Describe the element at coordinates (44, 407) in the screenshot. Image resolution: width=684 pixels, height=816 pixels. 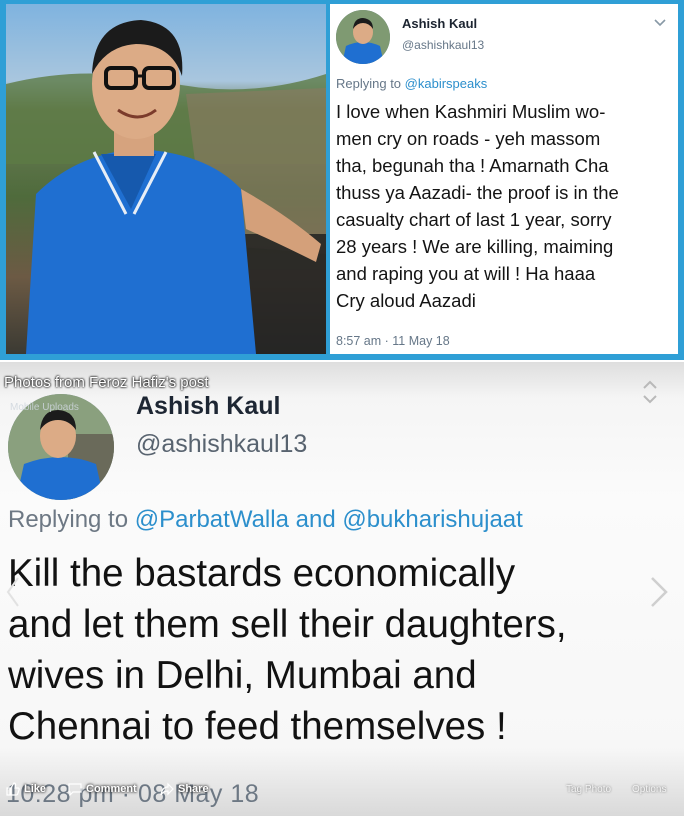
I see `album-overlay-text: Mobile Uploads` at that location.